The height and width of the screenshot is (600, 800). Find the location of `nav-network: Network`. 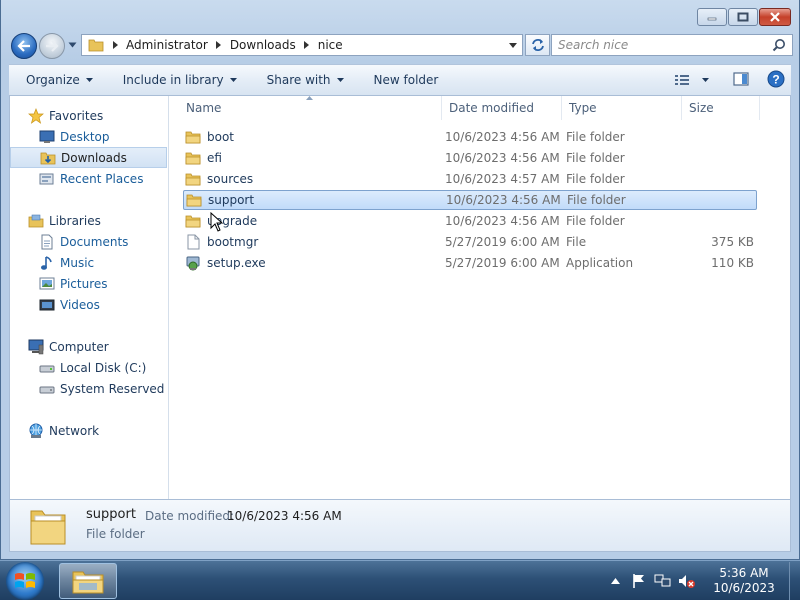

nav-network: Network is located at coordinates (63, 430).